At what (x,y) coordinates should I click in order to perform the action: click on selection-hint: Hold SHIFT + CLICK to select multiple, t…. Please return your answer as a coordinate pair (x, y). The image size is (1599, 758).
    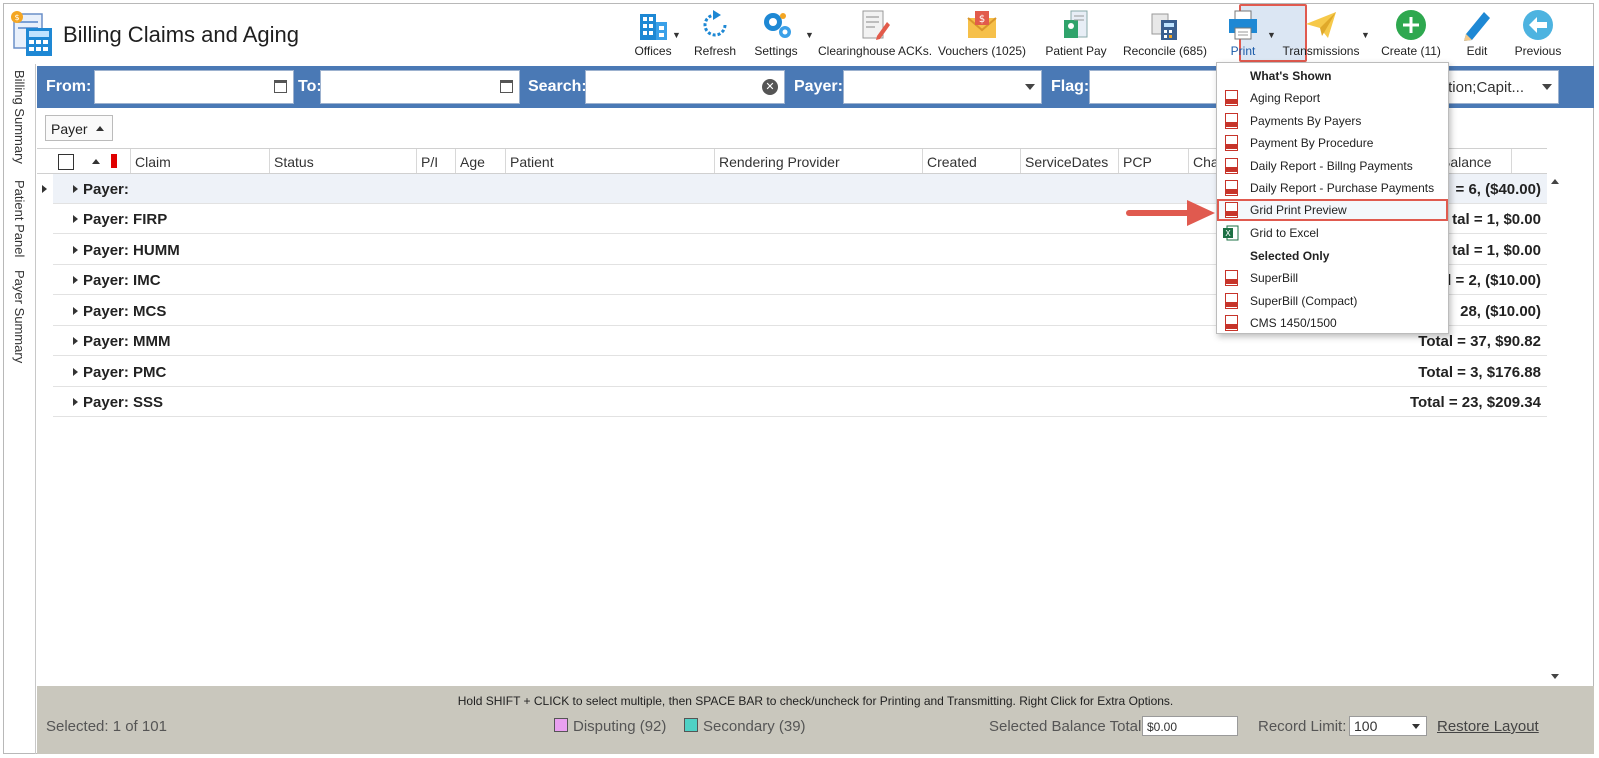
    Looking at the image, I should click on (815, 701).